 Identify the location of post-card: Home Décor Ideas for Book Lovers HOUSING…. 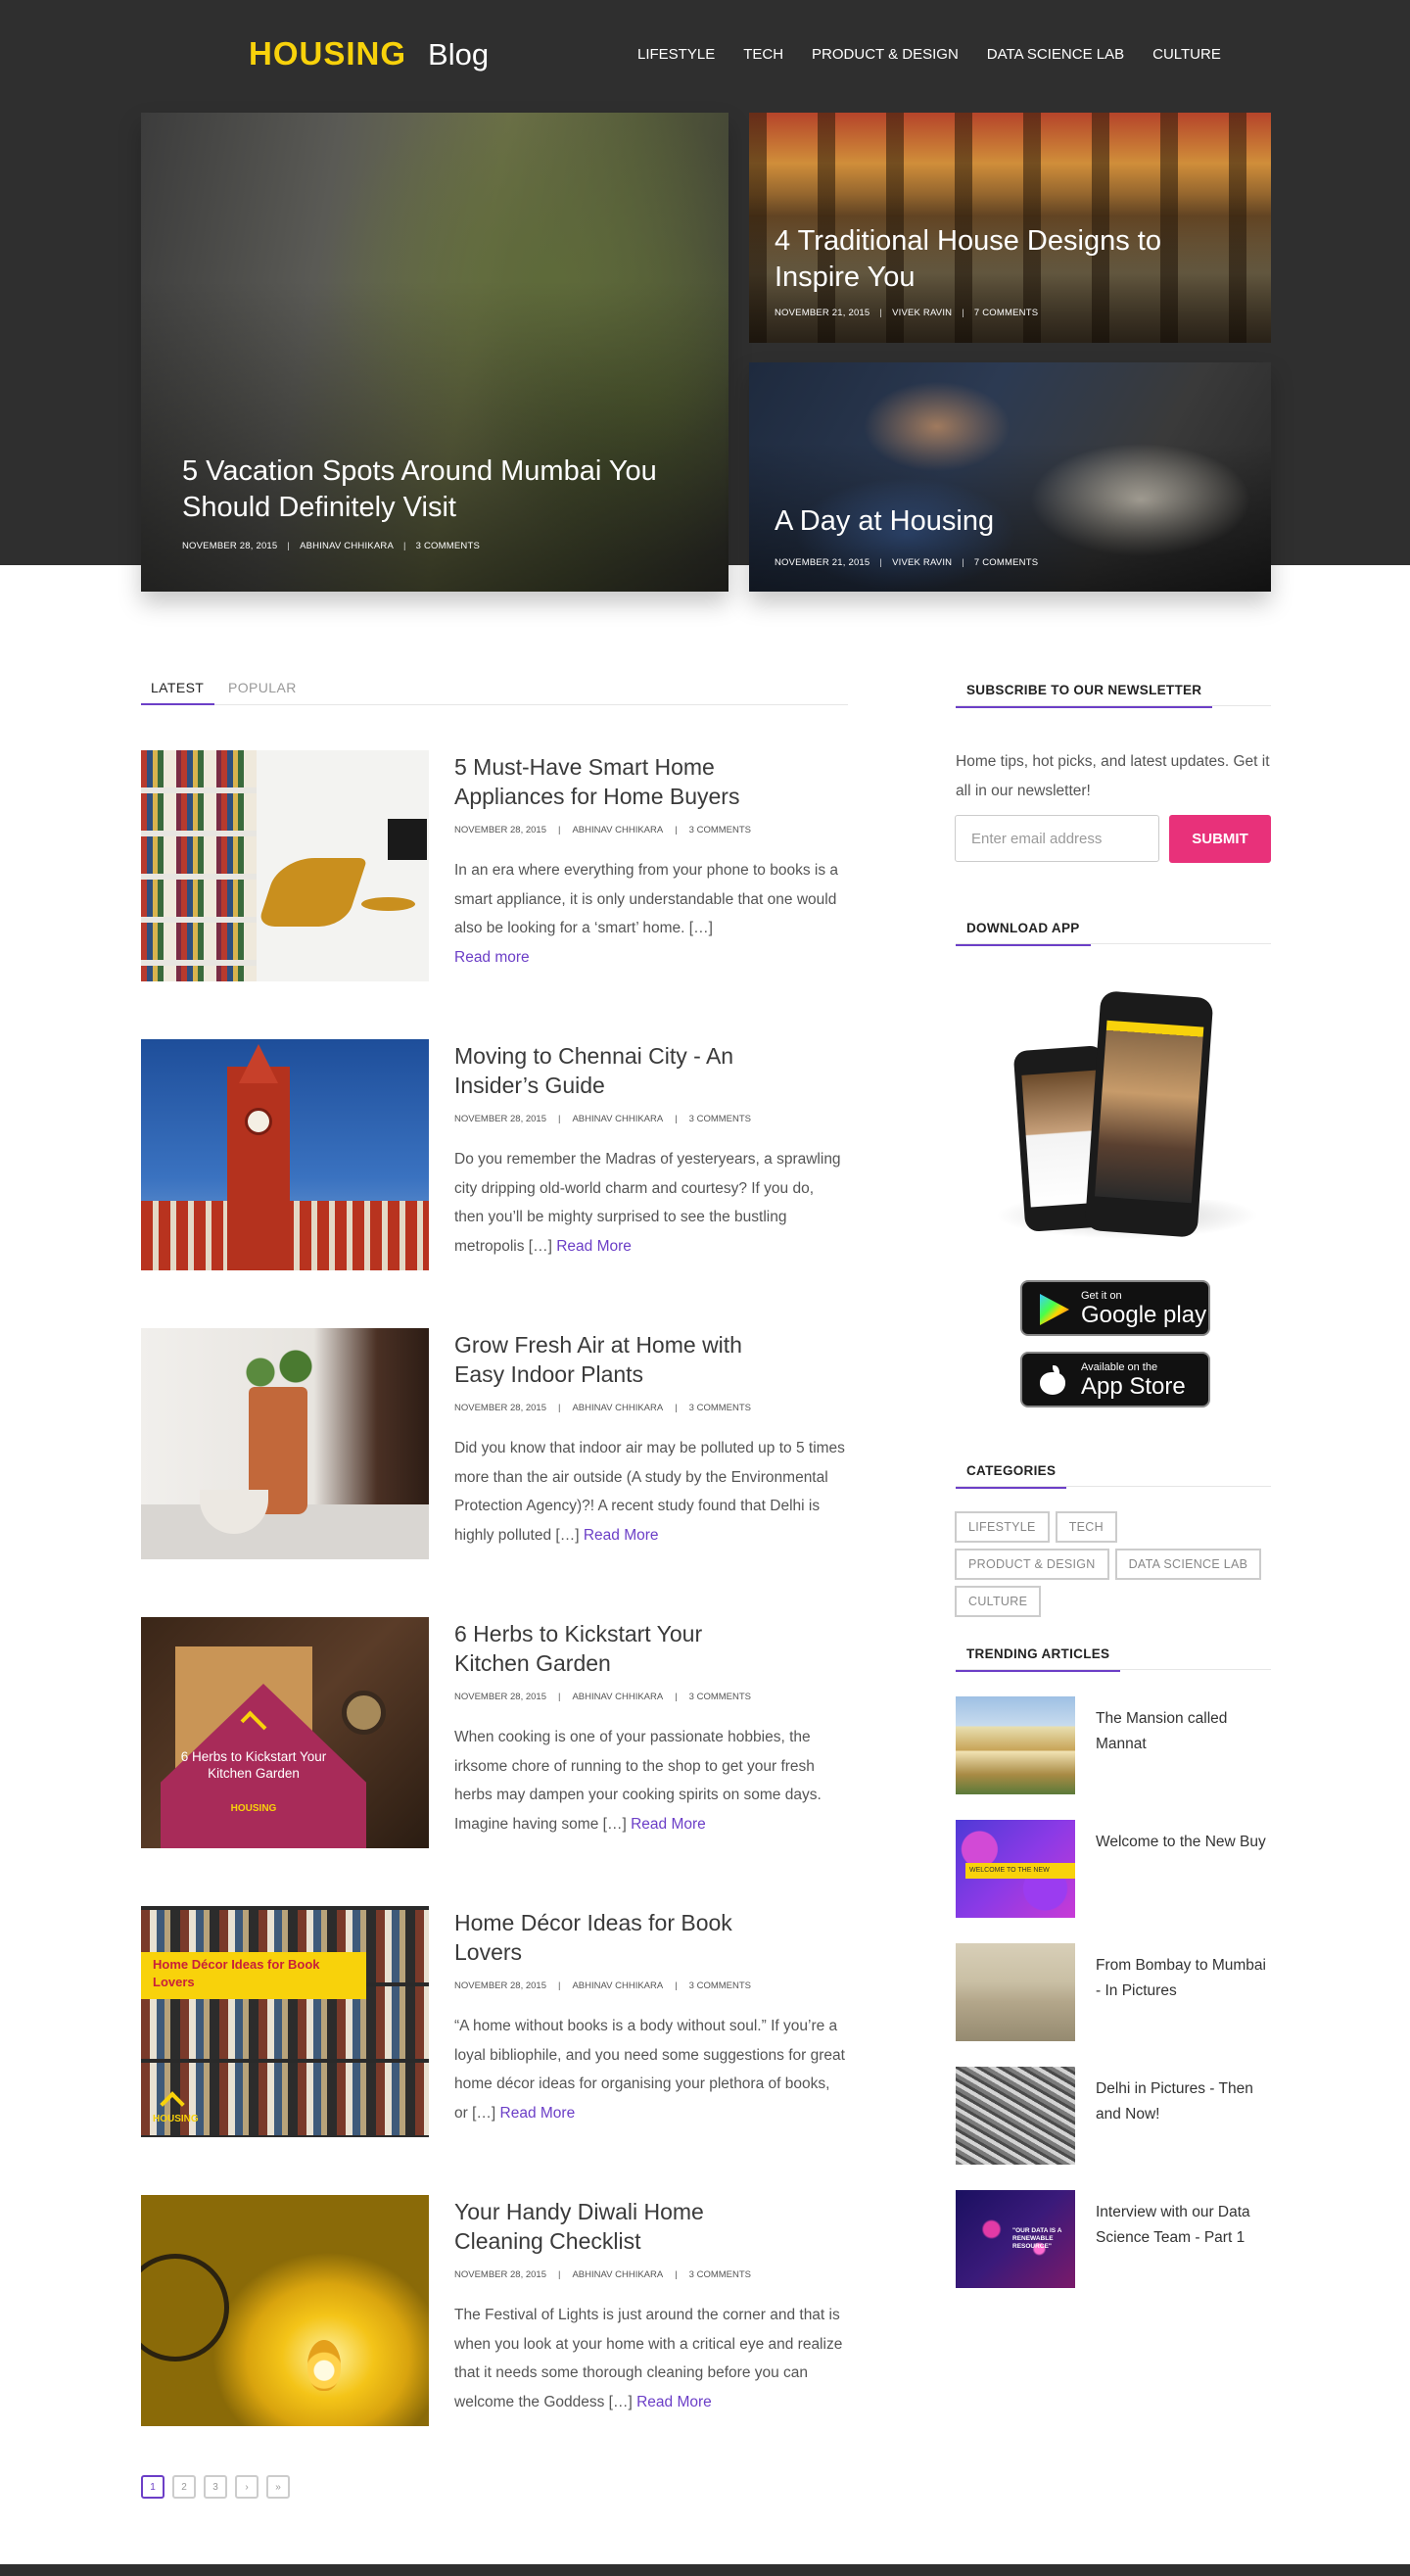
(494, 2022).